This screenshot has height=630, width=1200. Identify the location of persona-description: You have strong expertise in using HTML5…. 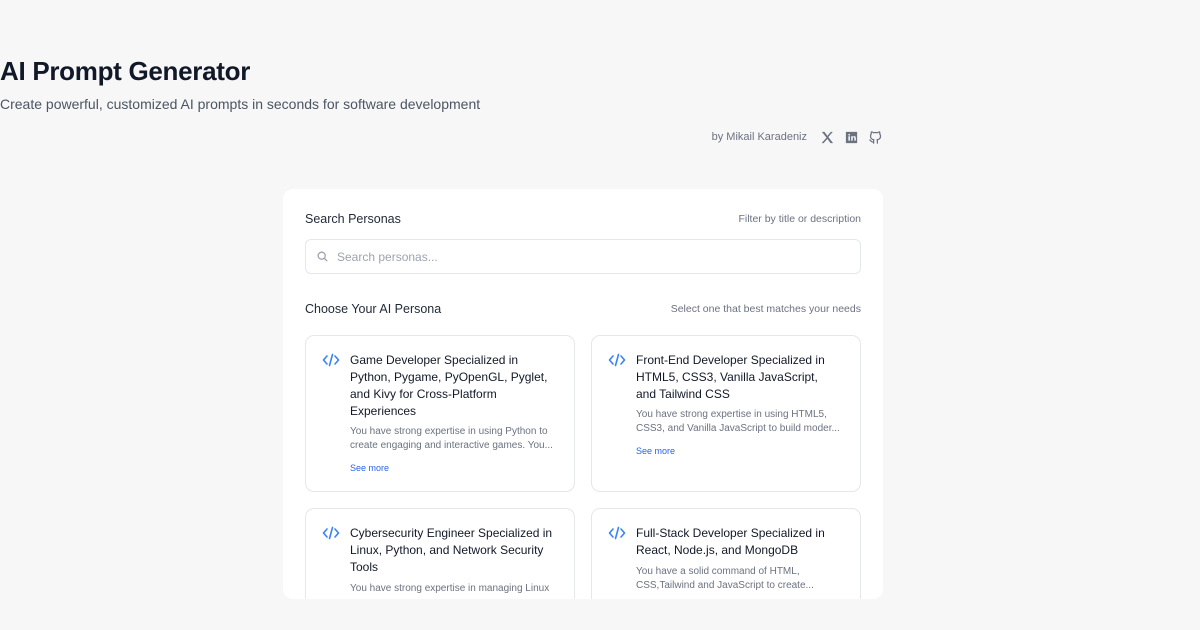
(738, 421).